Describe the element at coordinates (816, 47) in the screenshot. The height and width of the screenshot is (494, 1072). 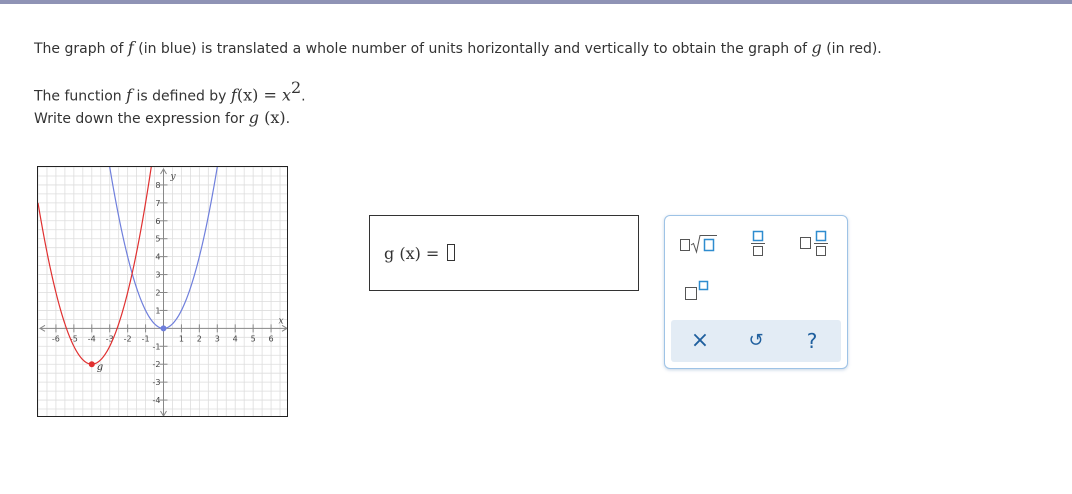
I see `g-symbol: g` at that location.